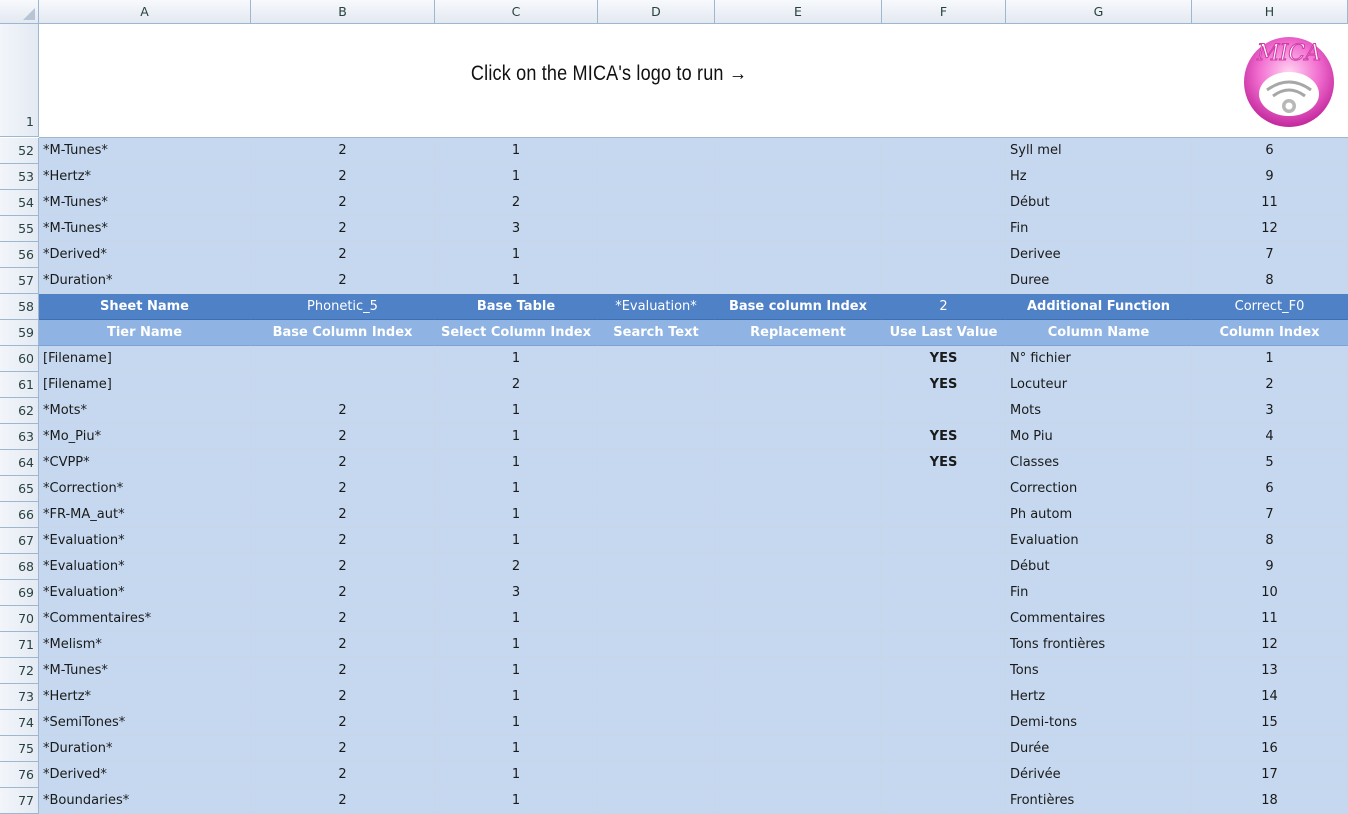  I want to click on row-header: 73, so click(19, 697).